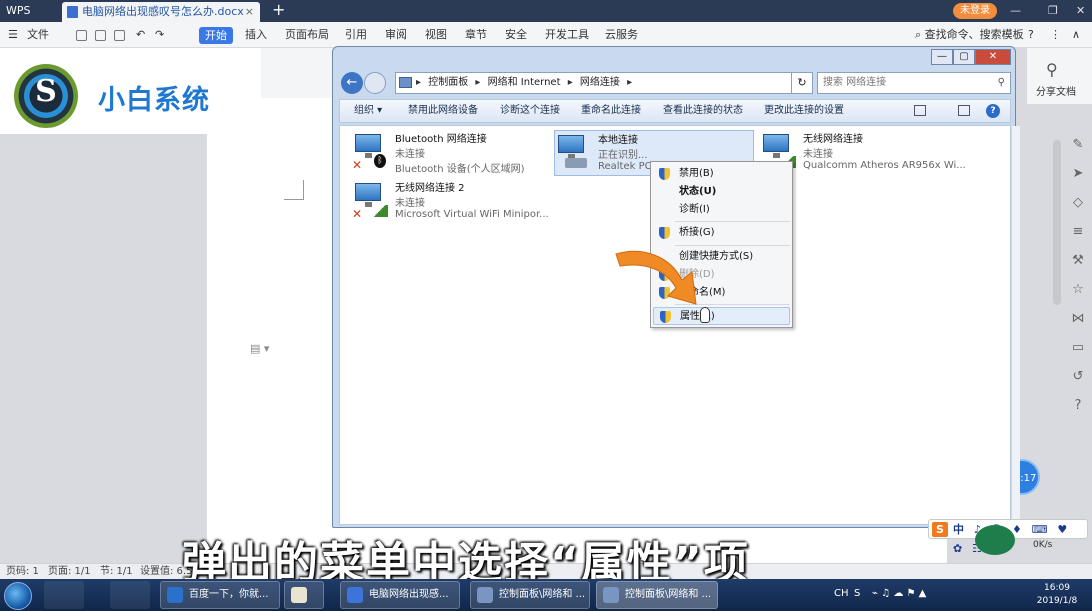  I want to click on new-tab-button: +, so click(278, 10).